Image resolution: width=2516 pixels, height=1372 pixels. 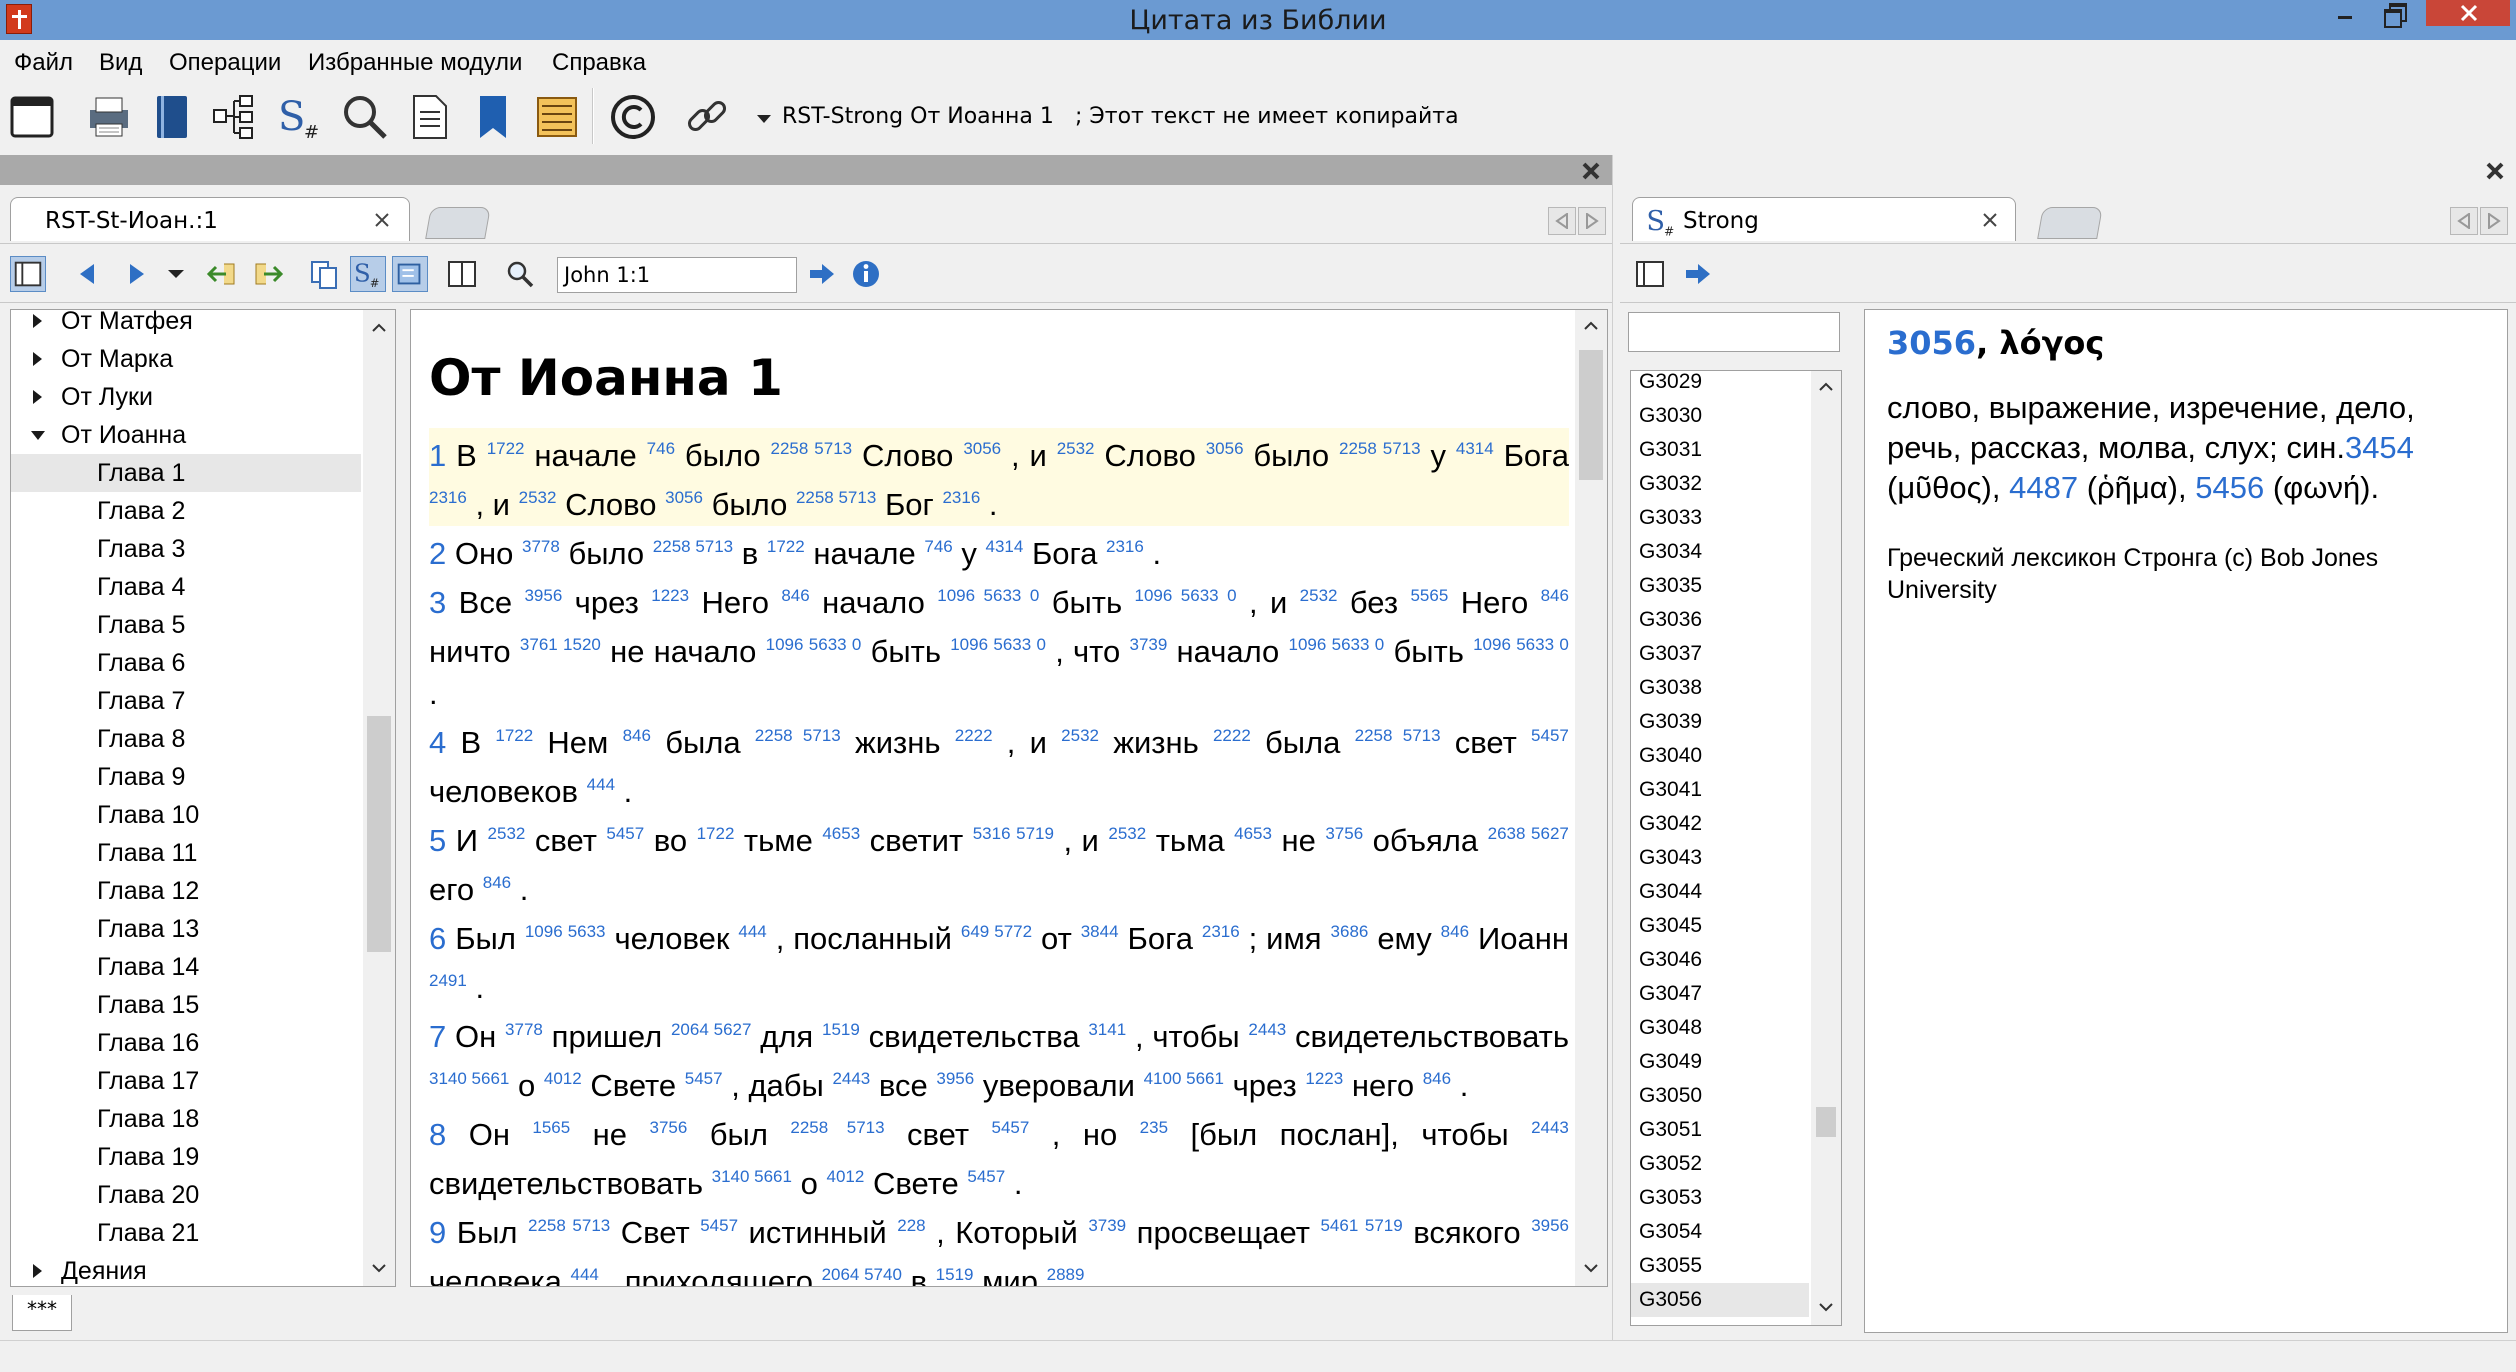 I want to click on tree-icon, so click(x=235, y=117).